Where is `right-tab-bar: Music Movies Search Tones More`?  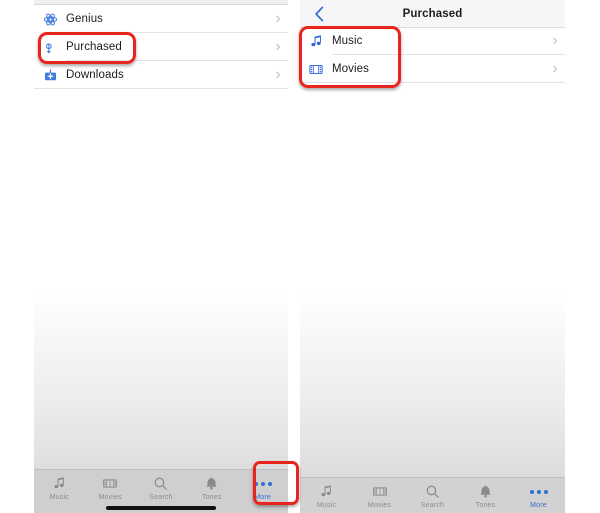
right-tab-bar: Music Movies Search Tones More is located at coordinates (432, 495).